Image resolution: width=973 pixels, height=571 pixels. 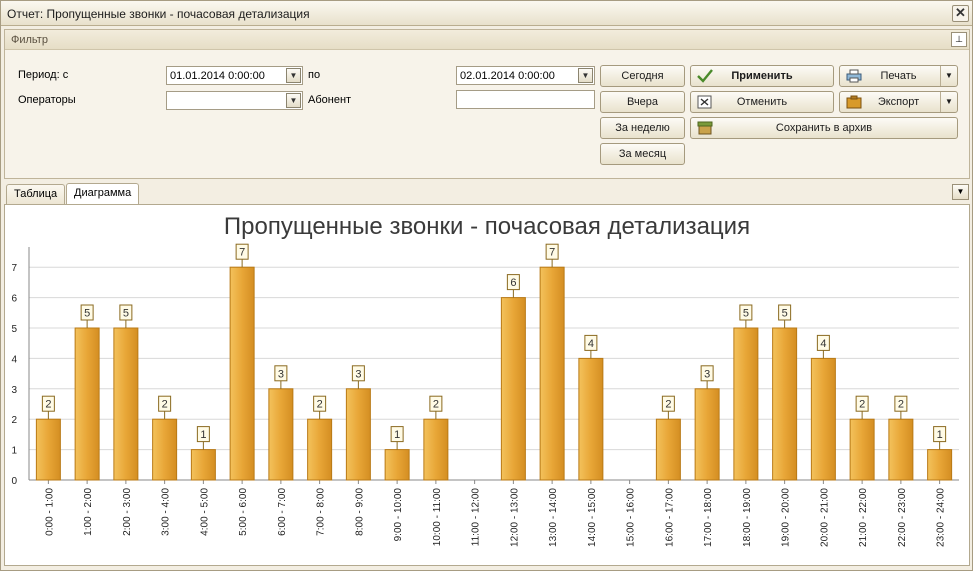 I want to click on tab-table: Таблица, so click(x=36, y=194).